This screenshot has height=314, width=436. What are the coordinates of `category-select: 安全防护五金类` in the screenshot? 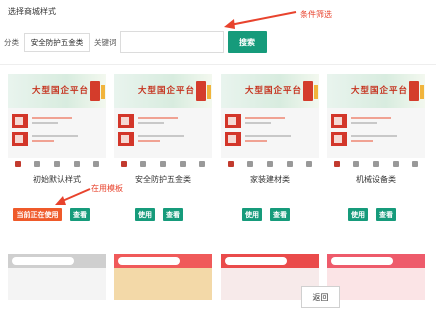 It's located at (57, 42).